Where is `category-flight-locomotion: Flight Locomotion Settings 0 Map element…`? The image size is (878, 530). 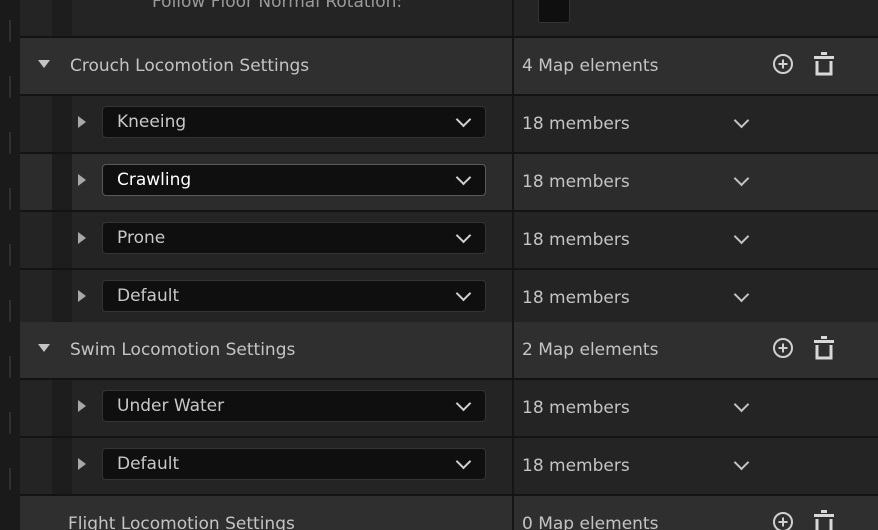 category-flight-locomotion: Flight Locomotion Settings 0 Map element… is located at coordinates (449, 513).